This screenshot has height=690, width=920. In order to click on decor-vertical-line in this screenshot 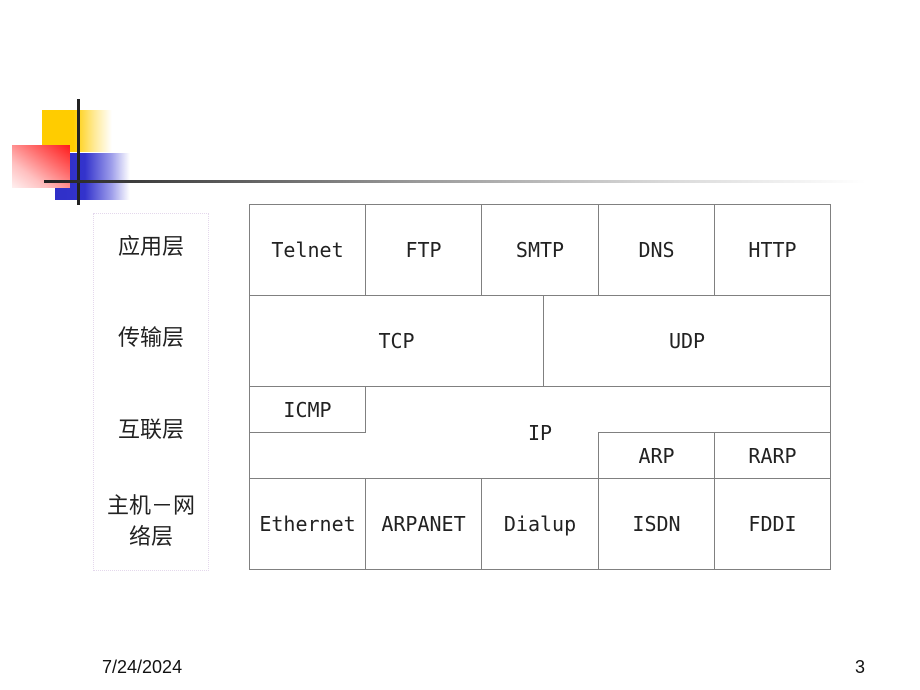, I will do `click(78, 152)`.